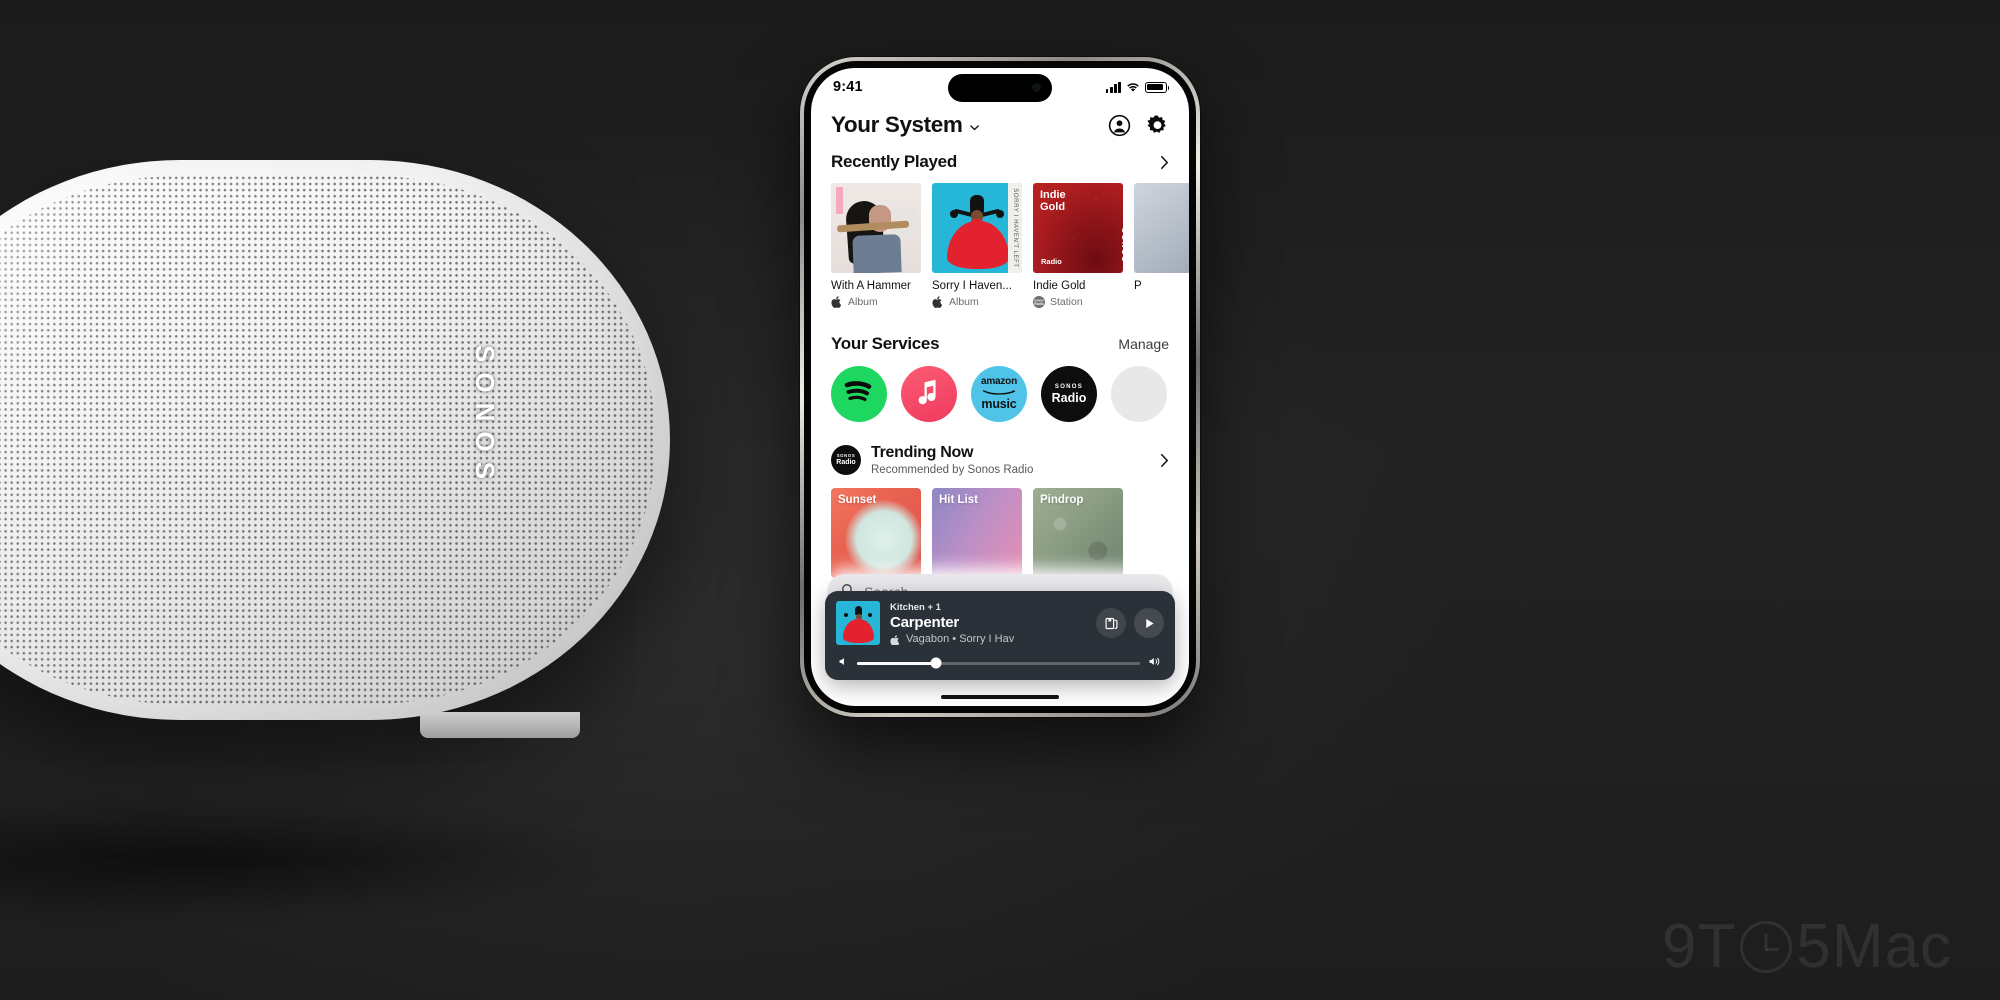  I want to click on app-header: Your System, so click(1000, 127).